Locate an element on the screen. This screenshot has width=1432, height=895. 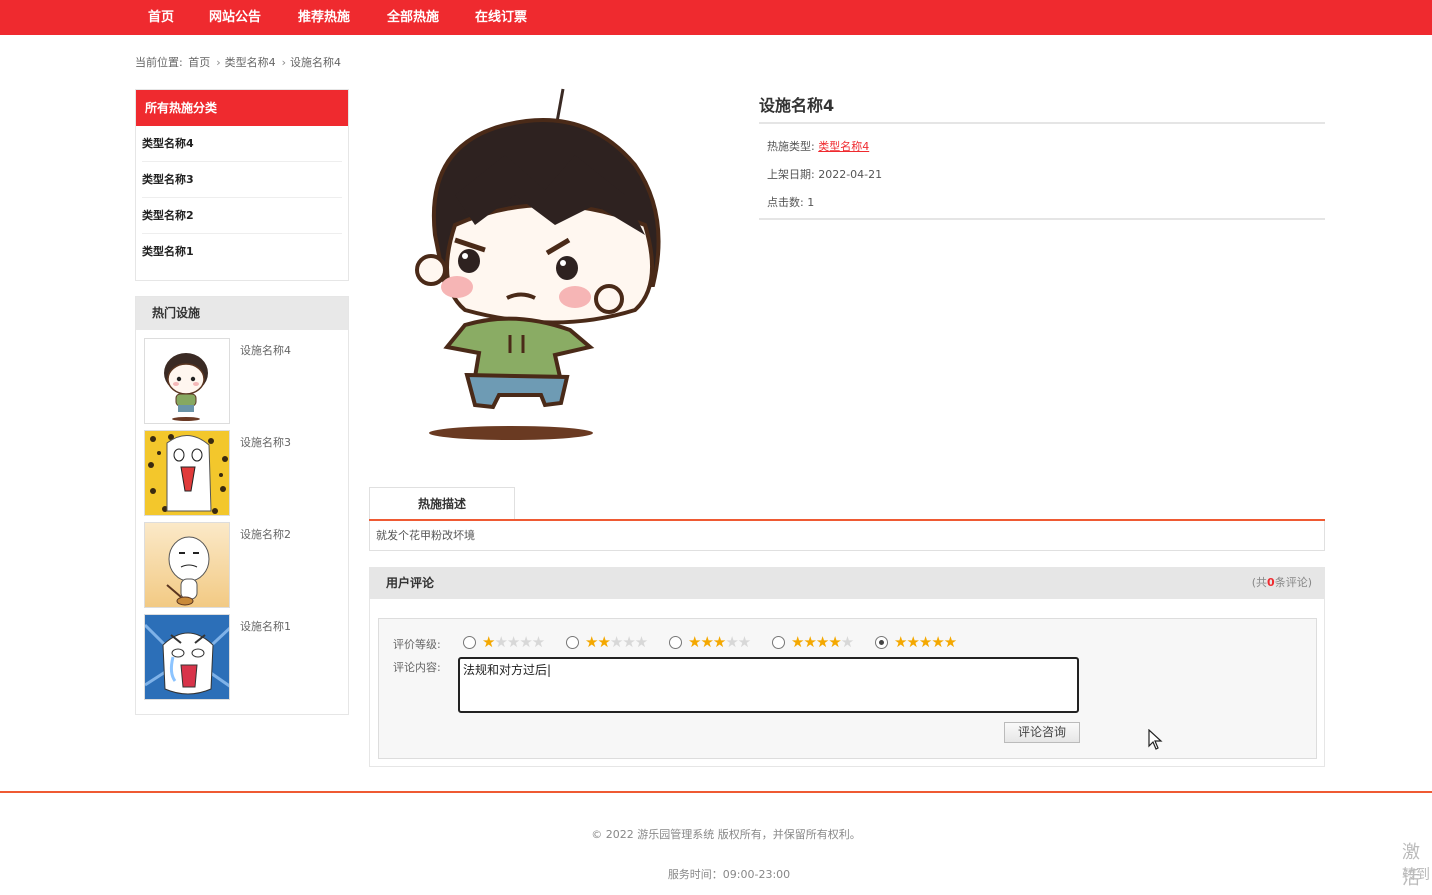
footer-divider is located at coordinates (716, 792).